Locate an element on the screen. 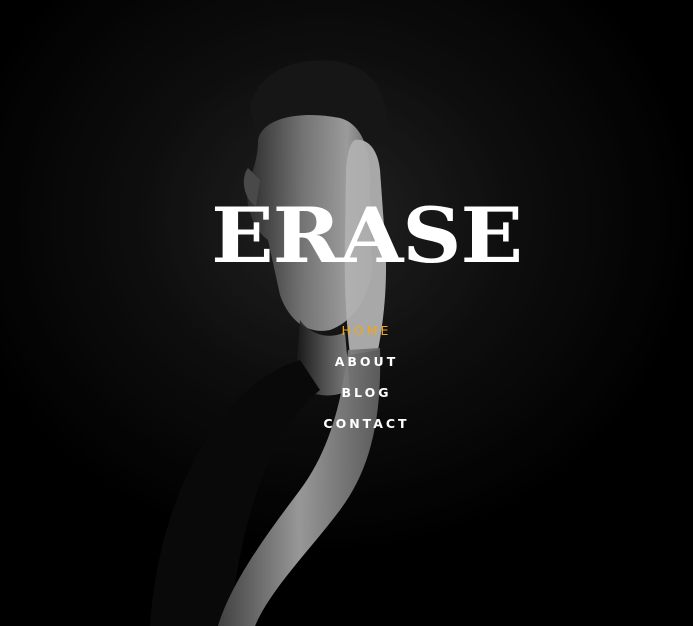 This screenshot has height=626, width=693. nav-link-home: HOME is located at coordinates (367, 331).